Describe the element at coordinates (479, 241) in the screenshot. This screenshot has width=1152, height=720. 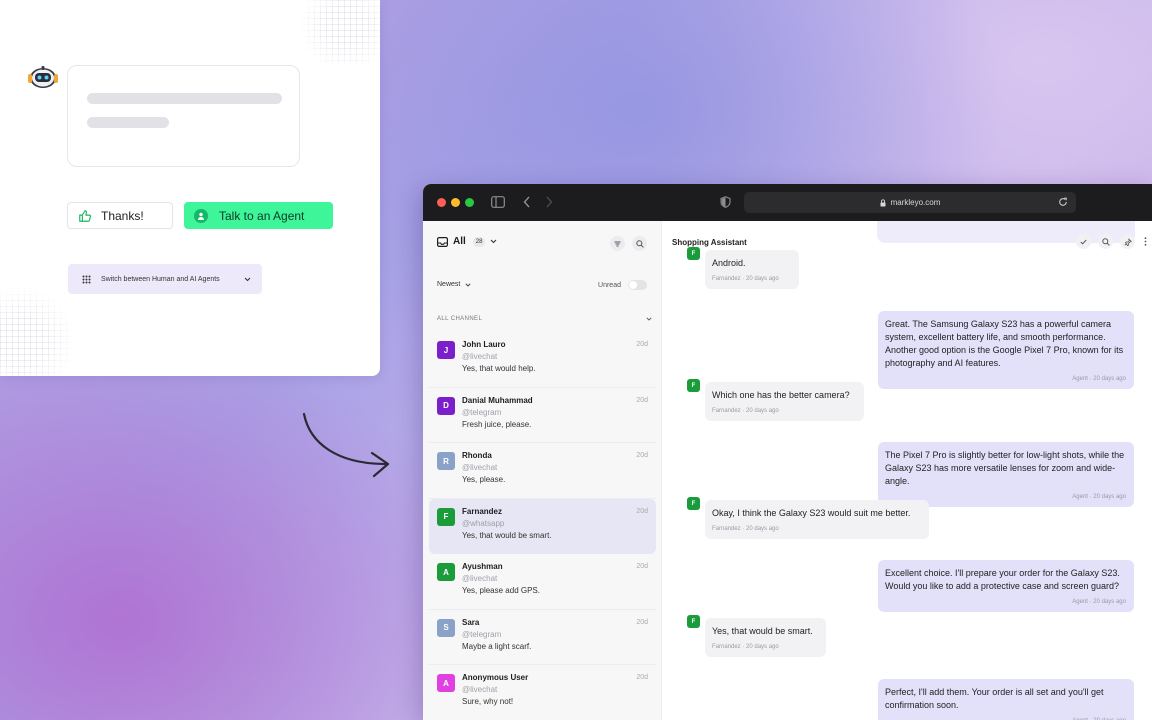
I see `inbox-count-badge: 28` at that location.